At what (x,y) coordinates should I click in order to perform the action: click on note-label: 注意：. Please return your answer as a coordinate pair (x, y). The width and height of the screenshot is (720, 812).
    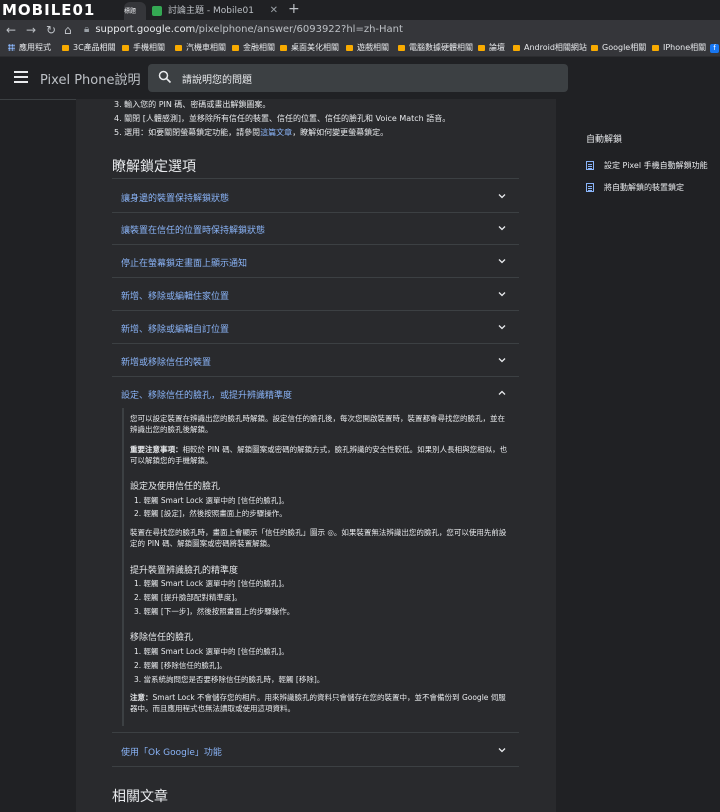
    Looking at the image, I should click on (141, 697).